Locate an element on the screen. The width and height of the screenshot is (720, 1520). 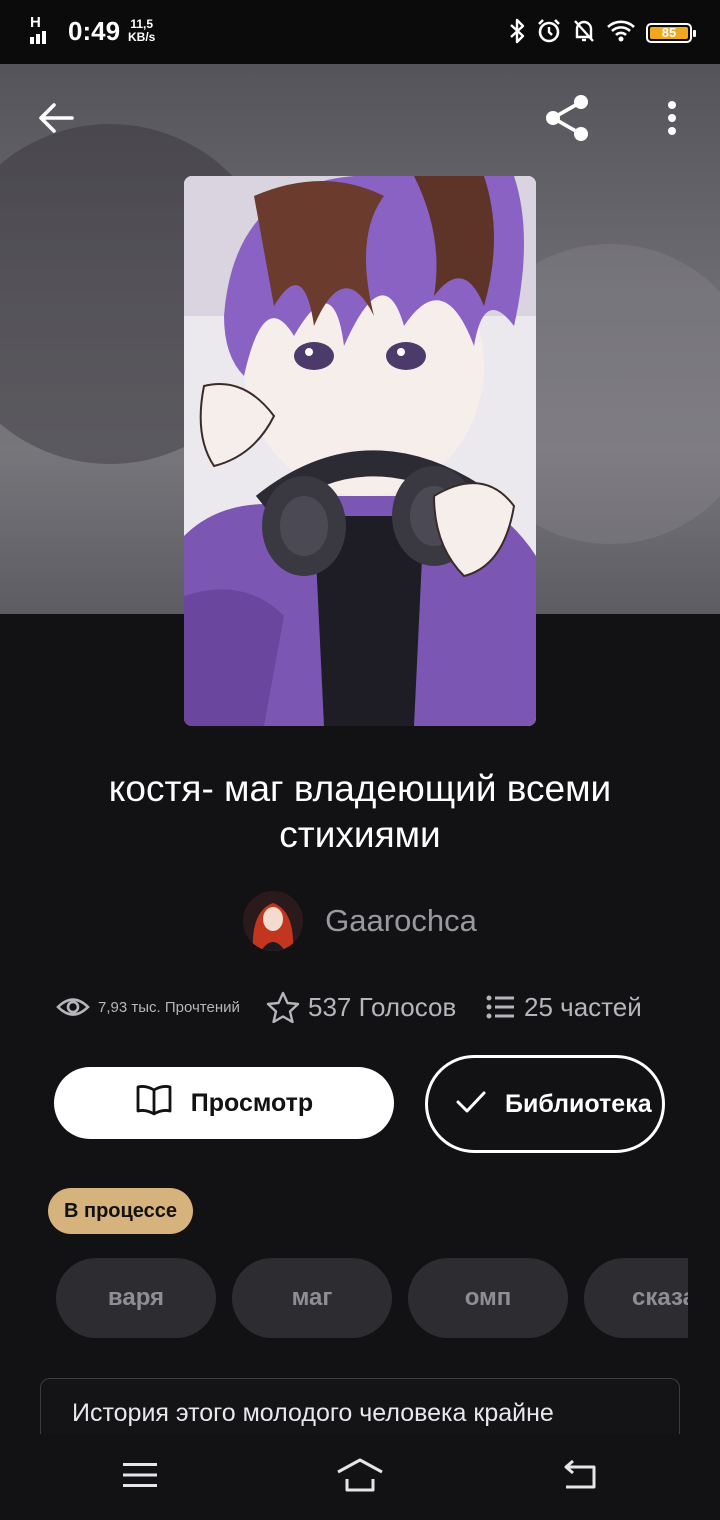
votes-stat: 537 Голосов is located at coordinates (376, 1007).